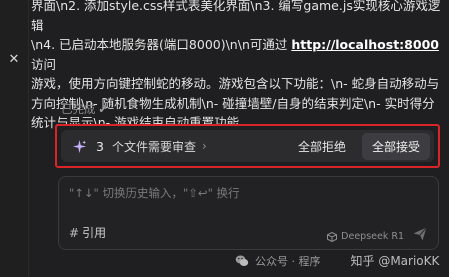 This screenshot has width=449, height=277. I want to click on wechat-icon, so click(242, 261).